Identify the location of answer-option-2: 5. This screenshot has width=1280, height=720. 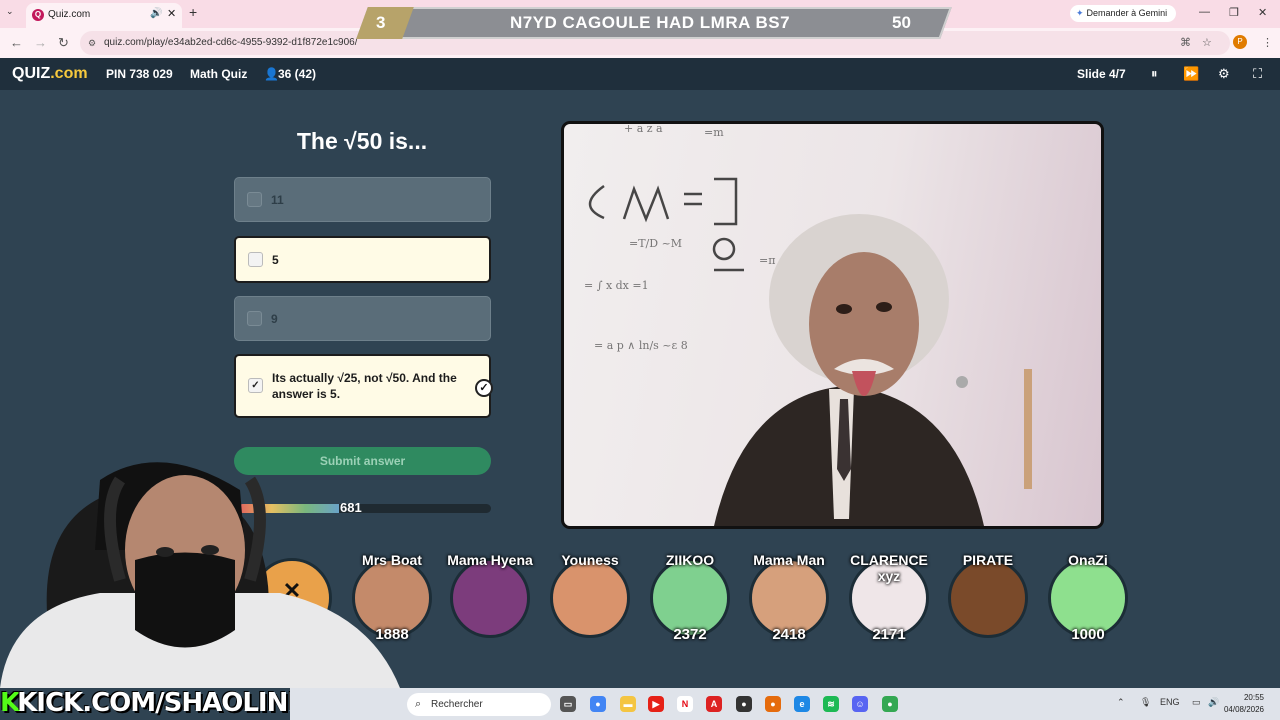
(362, 259).